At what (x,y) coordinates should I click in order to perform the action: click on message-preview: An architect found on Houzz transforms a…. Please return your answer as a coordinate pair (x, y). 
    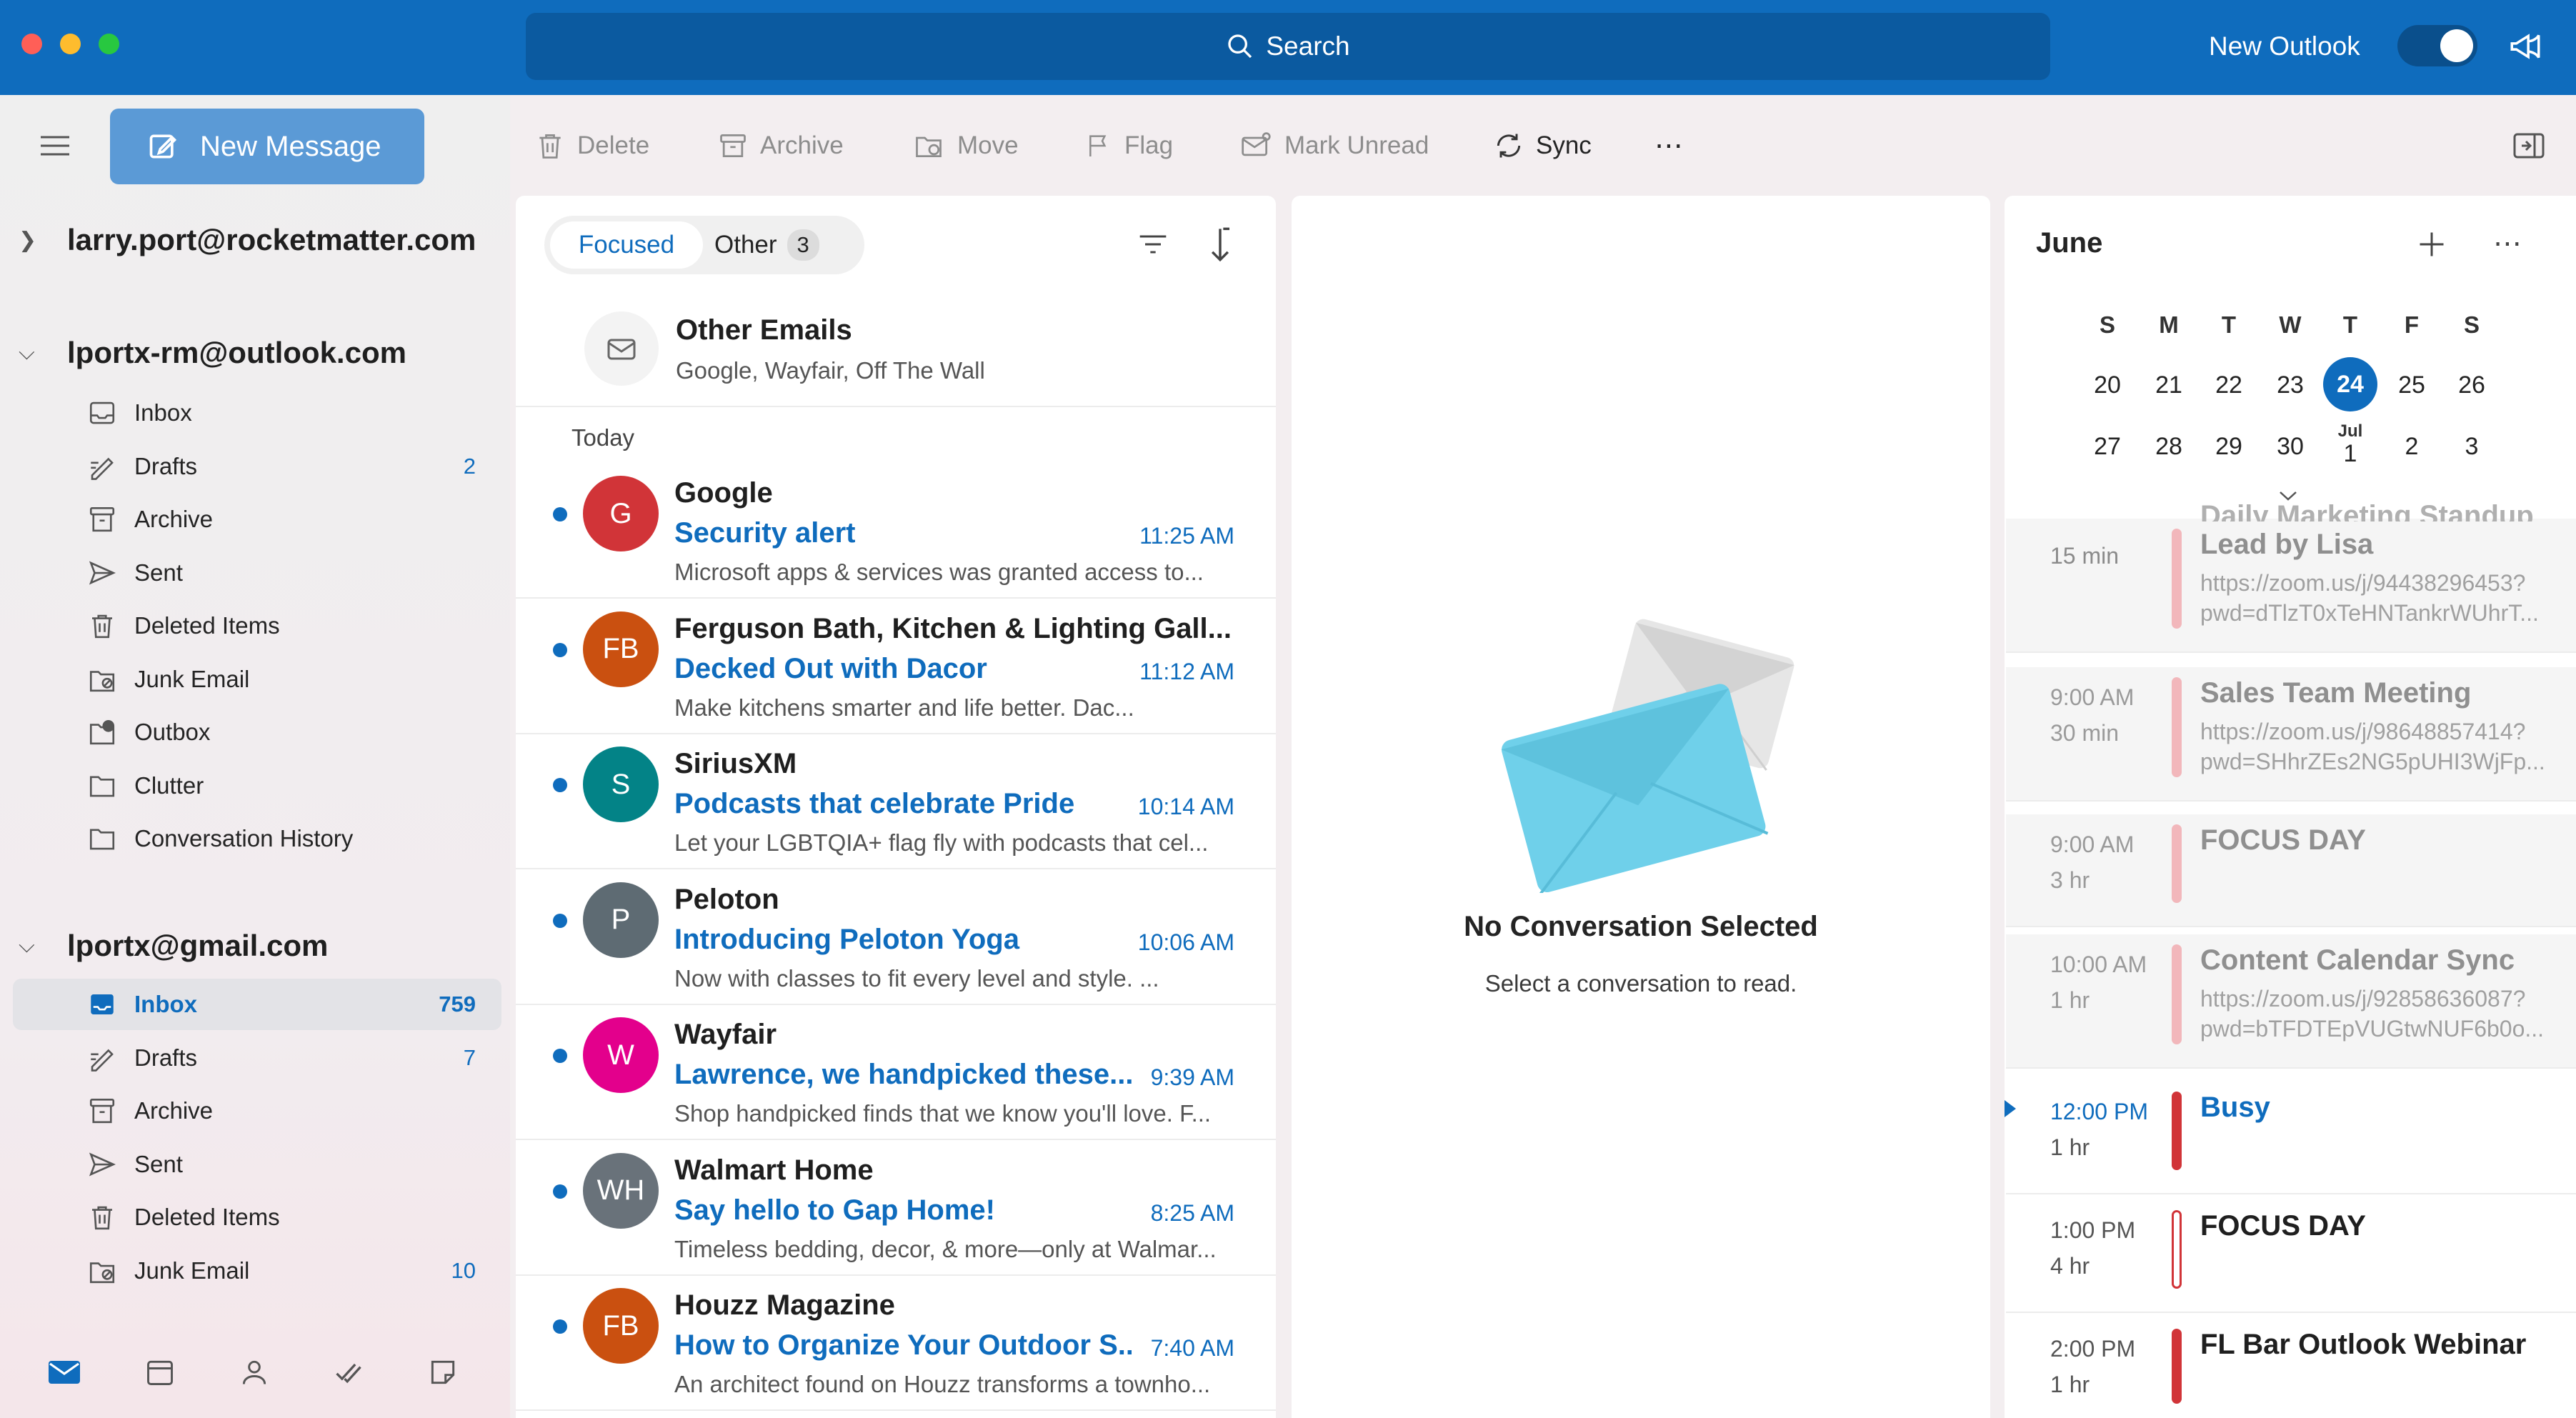
    Looking at the image, I should click on (942, 1384).